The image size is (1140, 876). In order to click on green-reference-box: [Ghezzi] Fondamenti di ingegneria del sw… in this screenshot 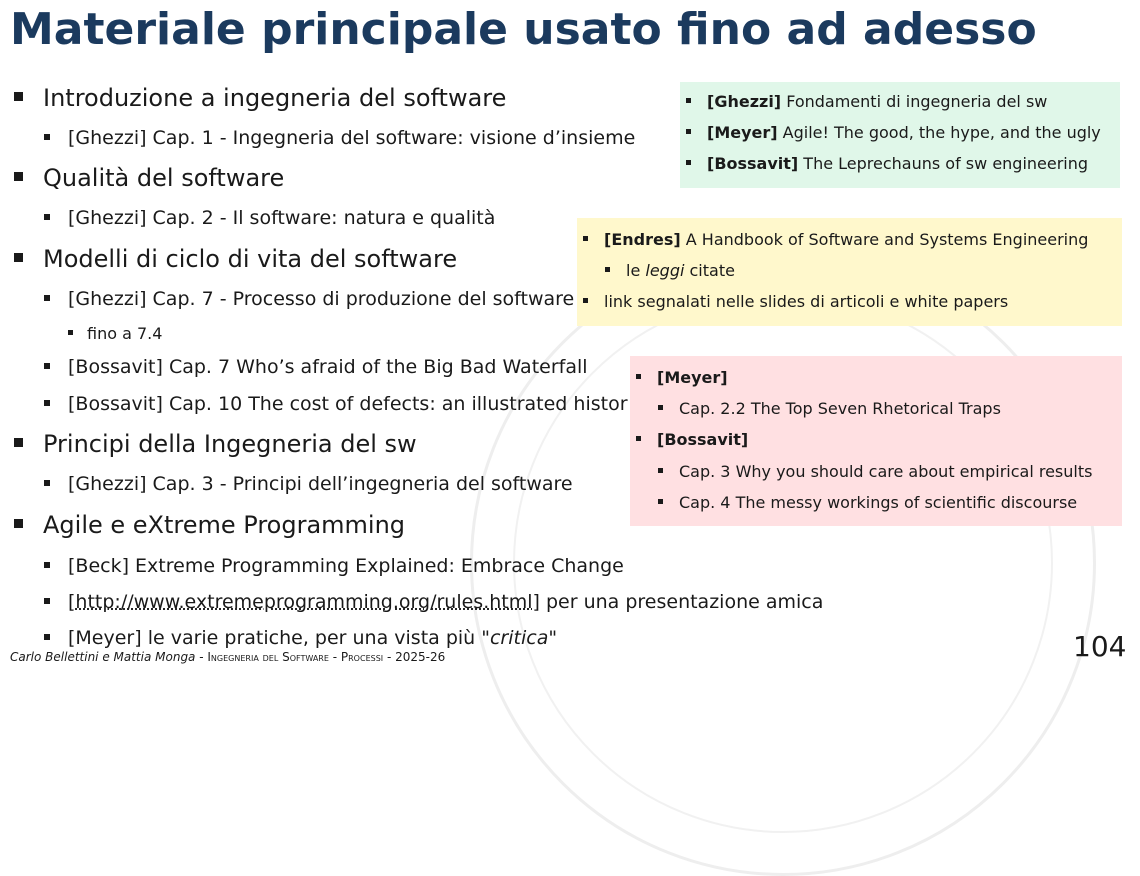, I will do `click(900, 135)`.